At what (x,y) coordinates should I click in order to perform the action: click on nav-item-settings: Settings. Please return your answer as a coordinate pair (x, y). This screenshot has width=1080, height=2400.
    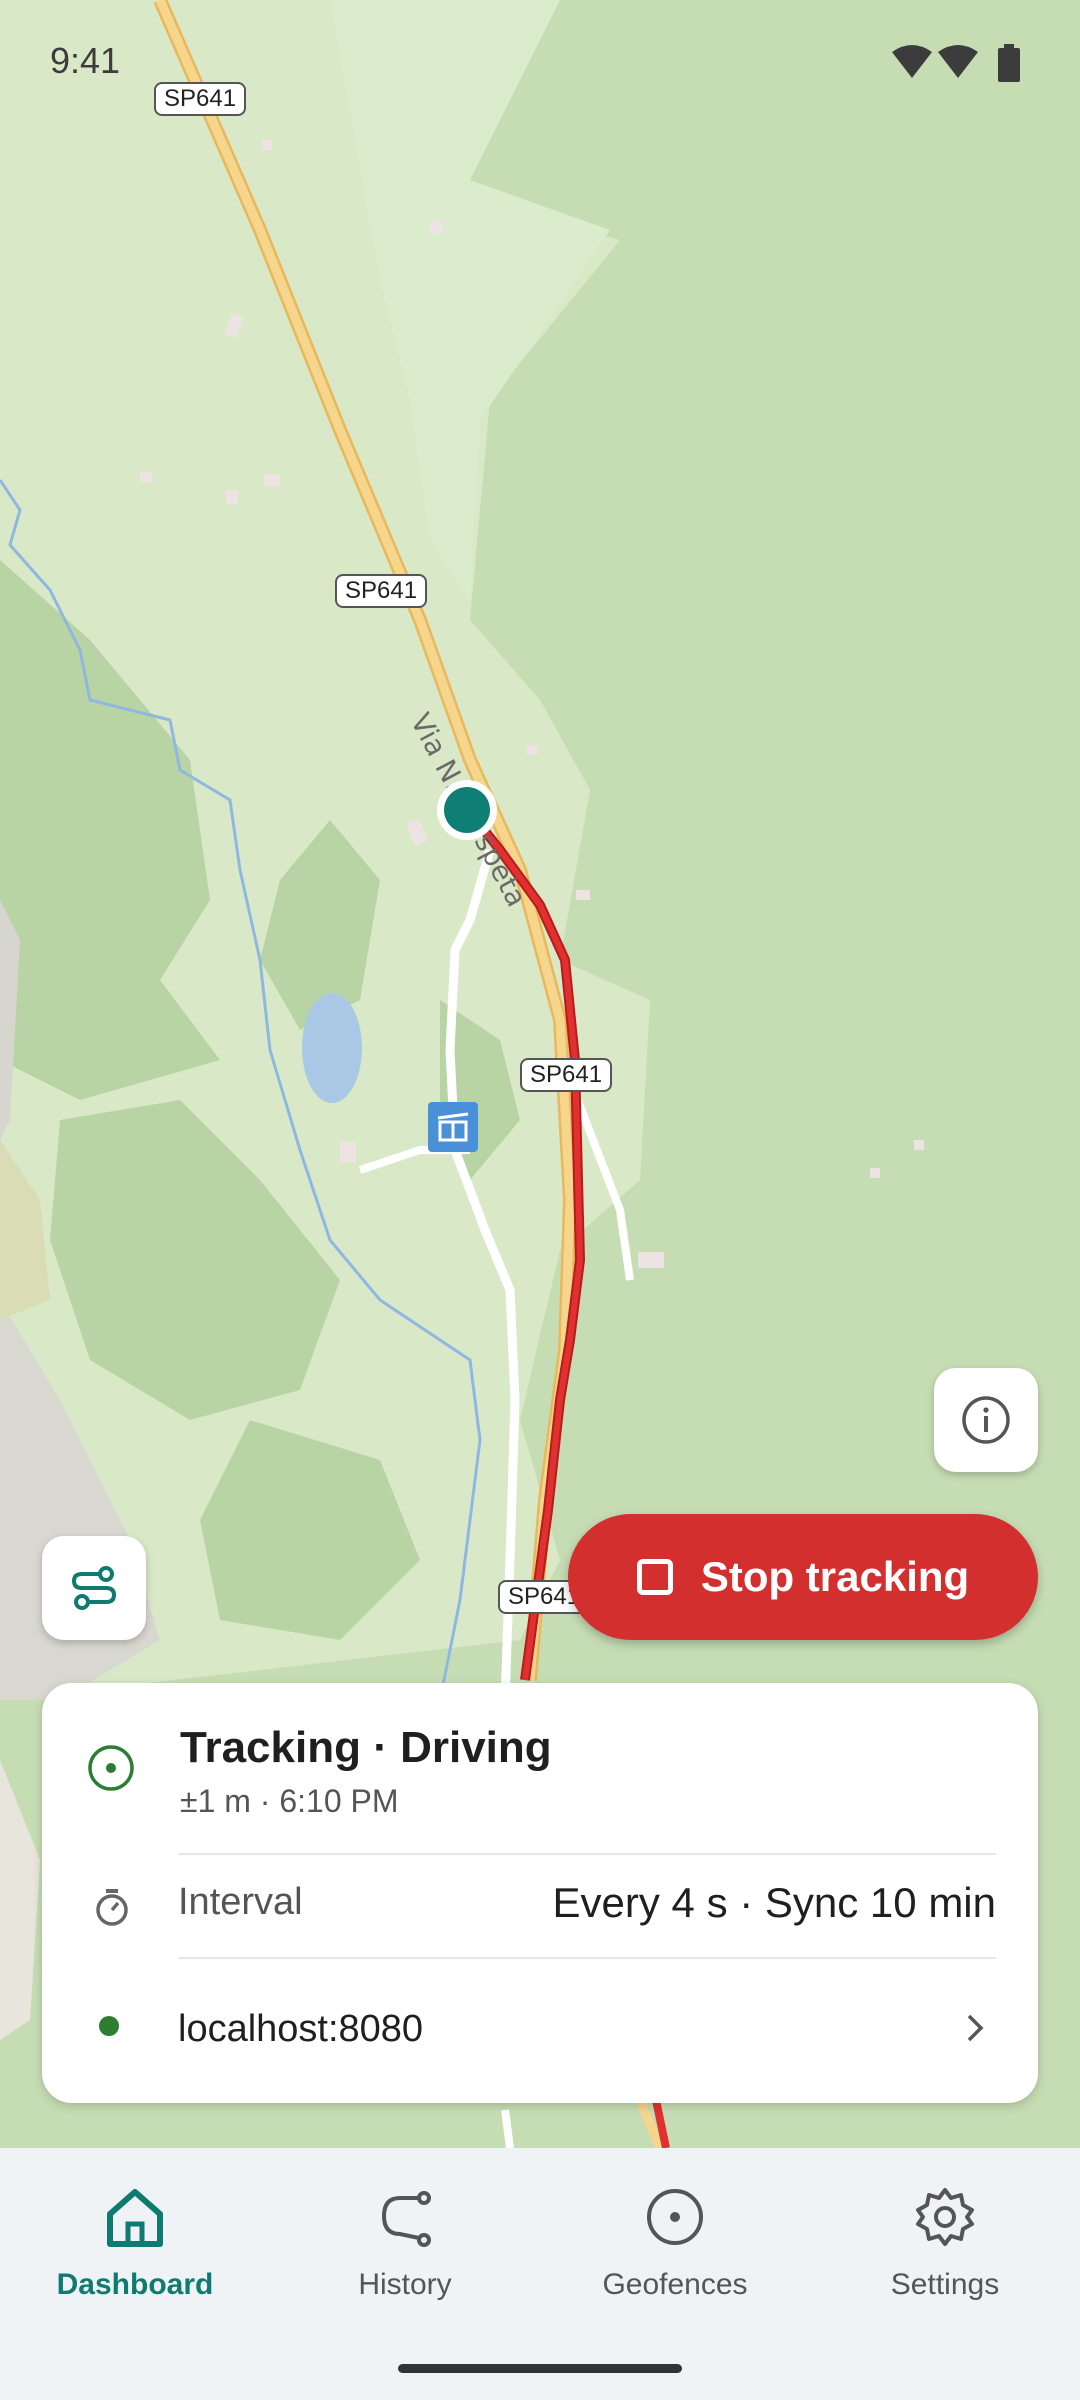
    Looking at the image, I should click on (945, 2248).